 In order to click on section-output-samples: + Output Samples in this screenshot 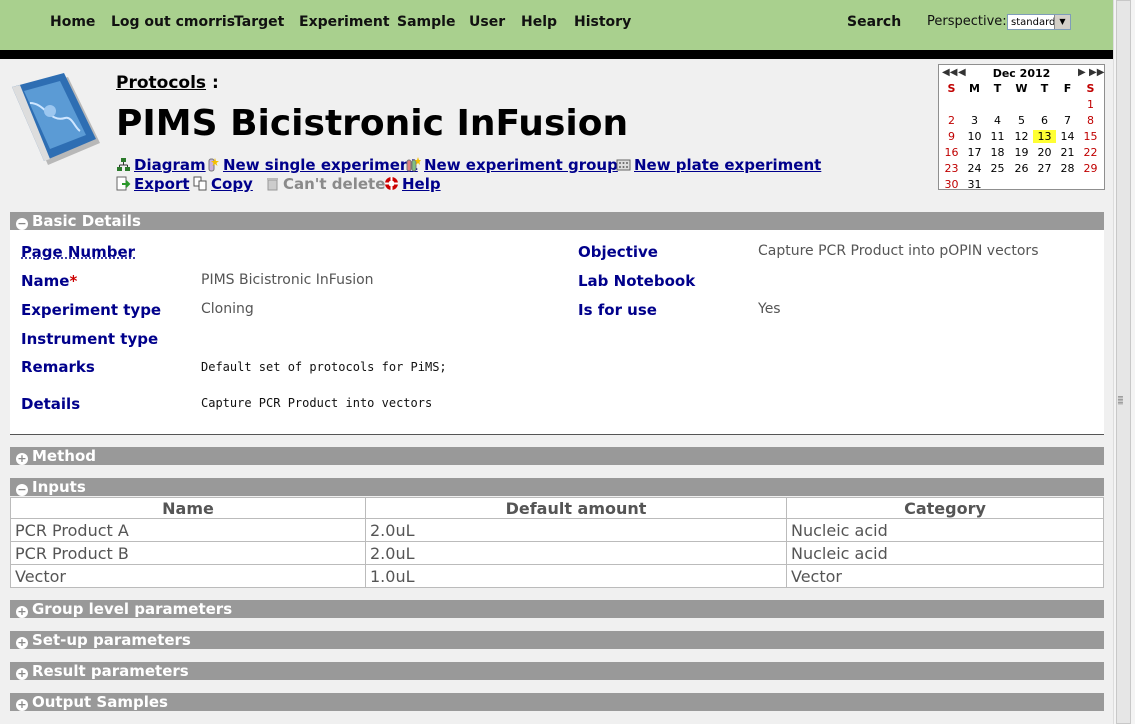, I will do `click(557, 702)`.